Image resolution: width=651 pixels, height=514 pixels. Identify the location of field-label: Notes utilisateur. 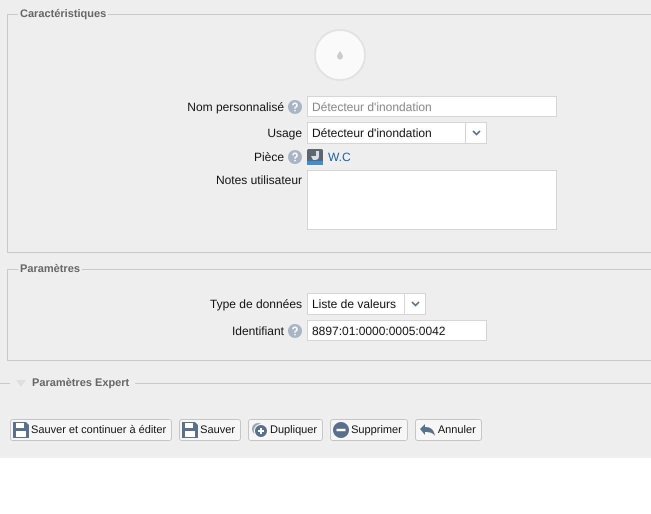
(259, 180).